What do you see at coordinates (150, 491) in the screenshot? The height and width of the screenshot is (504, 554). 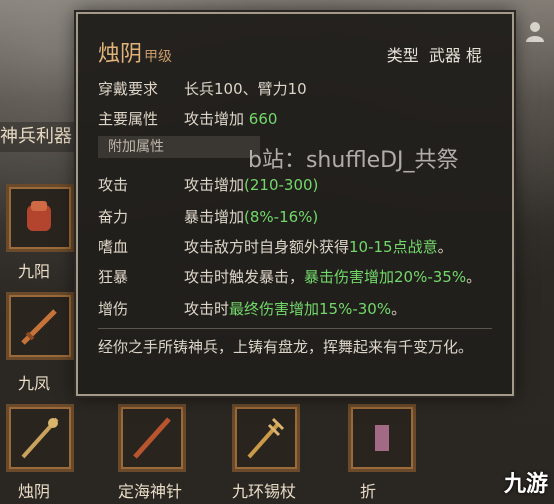 I see `slot-label: 定海神针` at bounding box center [150, 491].